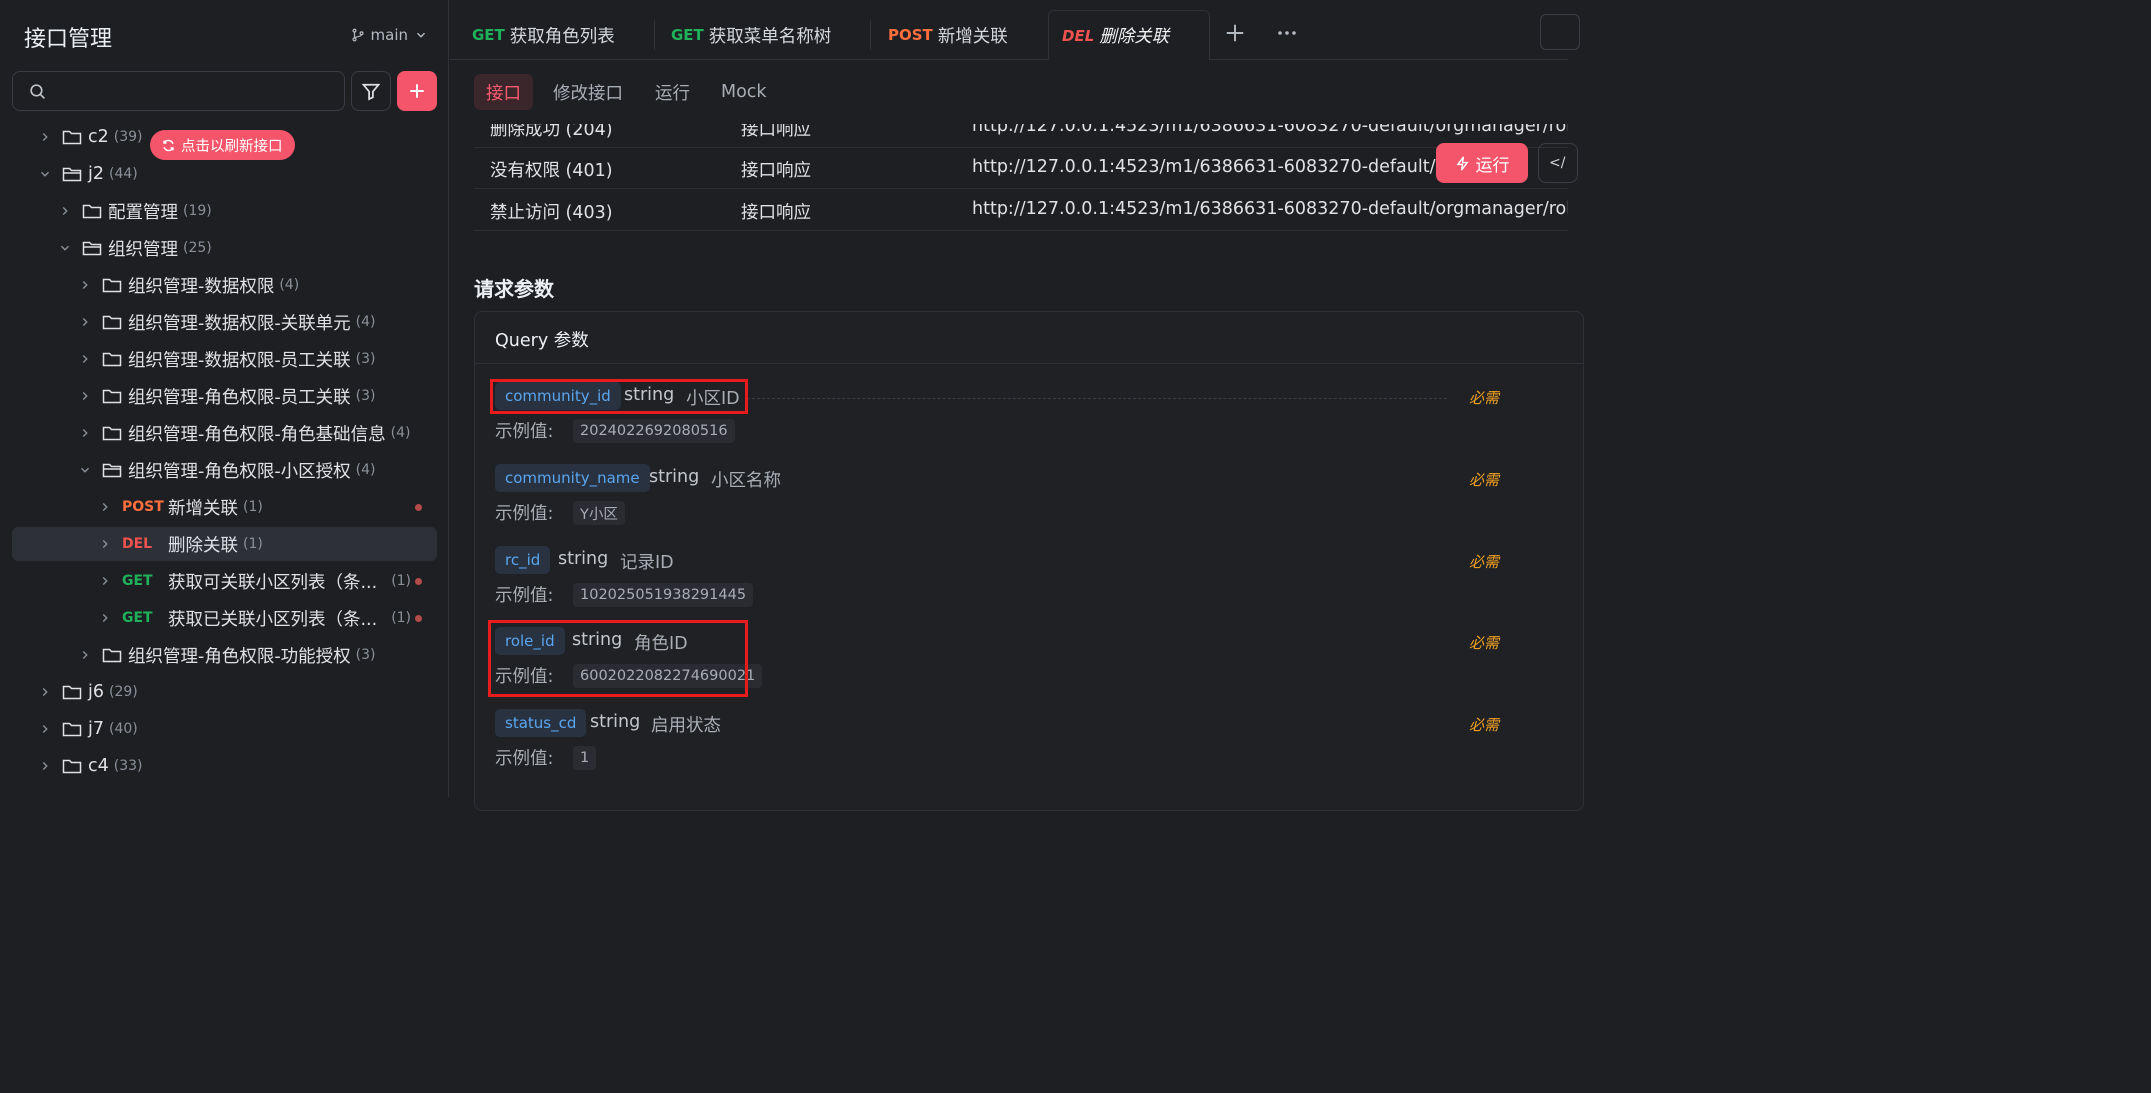 This screenshot has height=1093, width=2151. I want to click on run-button: 运行, so click(1482, 163).